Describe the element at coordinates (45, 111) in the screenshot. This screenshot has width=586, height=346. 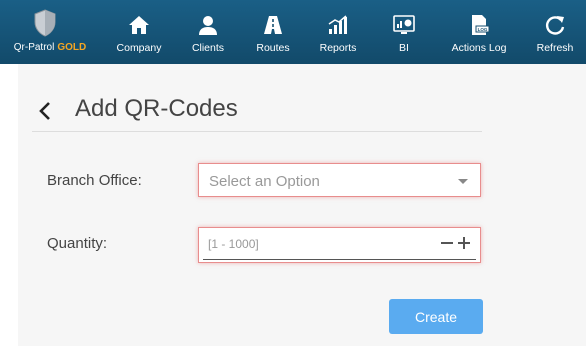
I see `back-arrow-icon` at that location.